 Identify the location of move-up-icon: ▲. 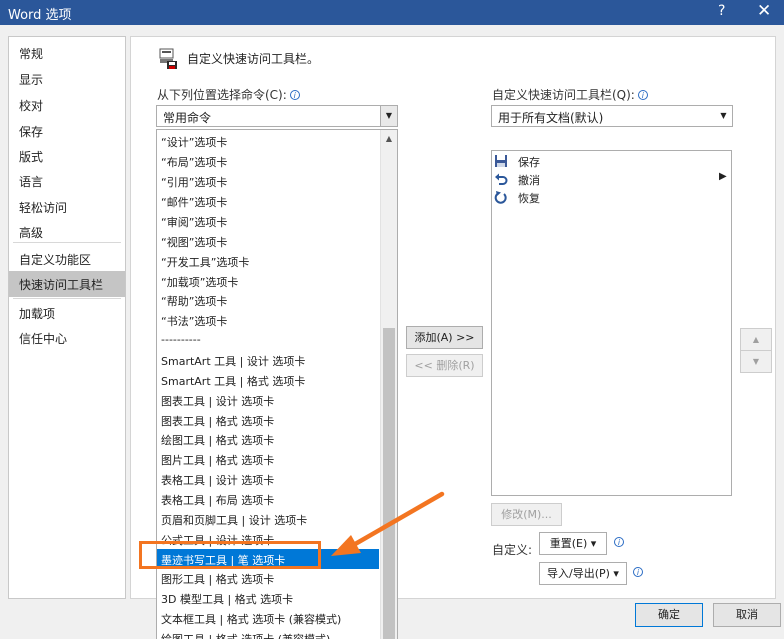
(756, 339).